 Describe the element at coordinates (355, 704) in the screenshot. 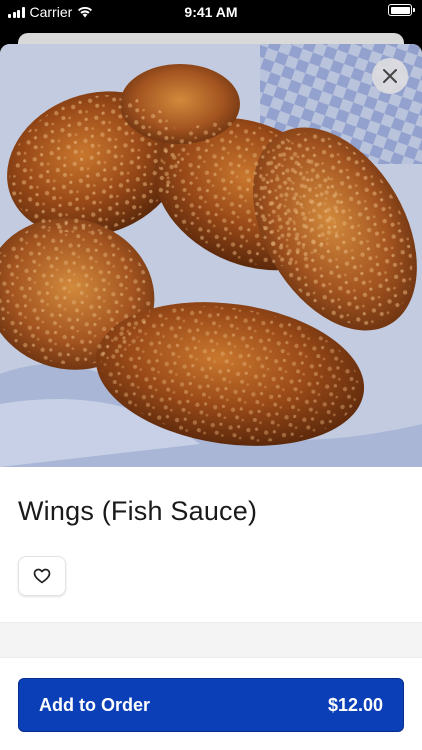

I see `order-price: $12.00` at that location.